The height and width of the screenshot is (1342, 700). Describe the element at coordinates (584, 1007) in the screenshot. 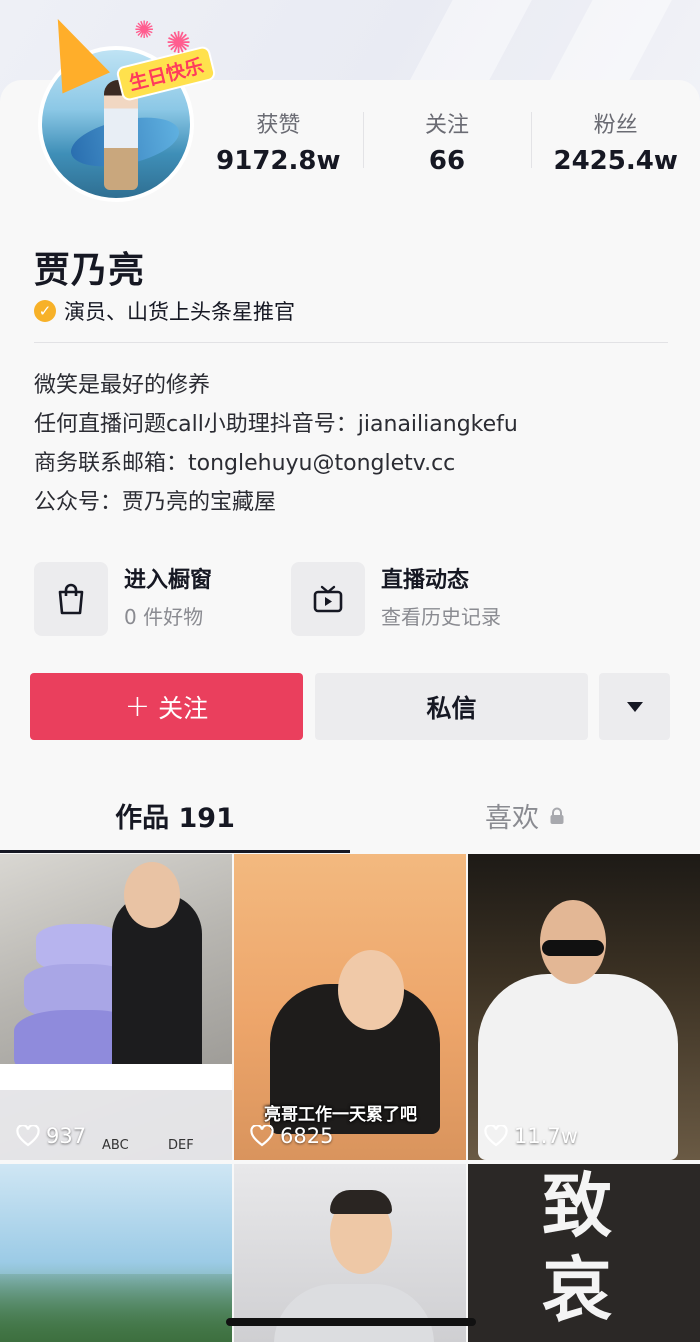

I see `video-thumbnail: 11.7w` at that location.